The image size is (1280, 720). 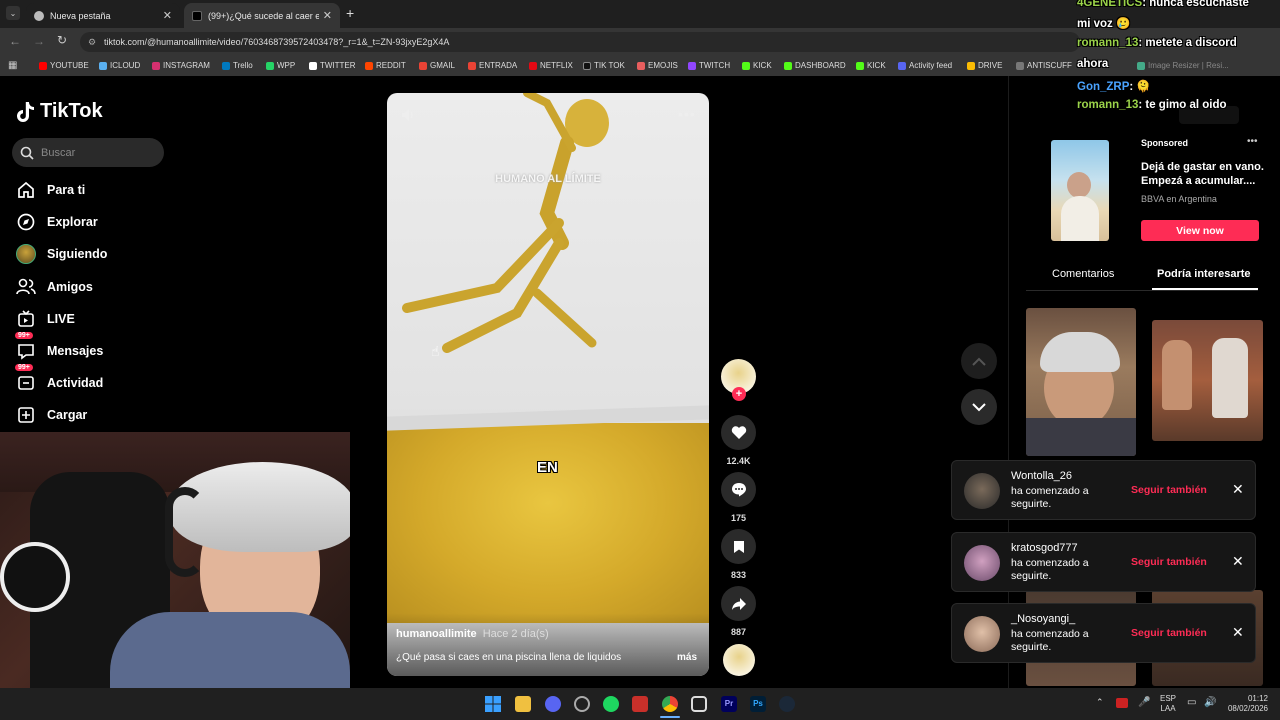 I want to click on video-app-icon, so click(x=640, y=704).